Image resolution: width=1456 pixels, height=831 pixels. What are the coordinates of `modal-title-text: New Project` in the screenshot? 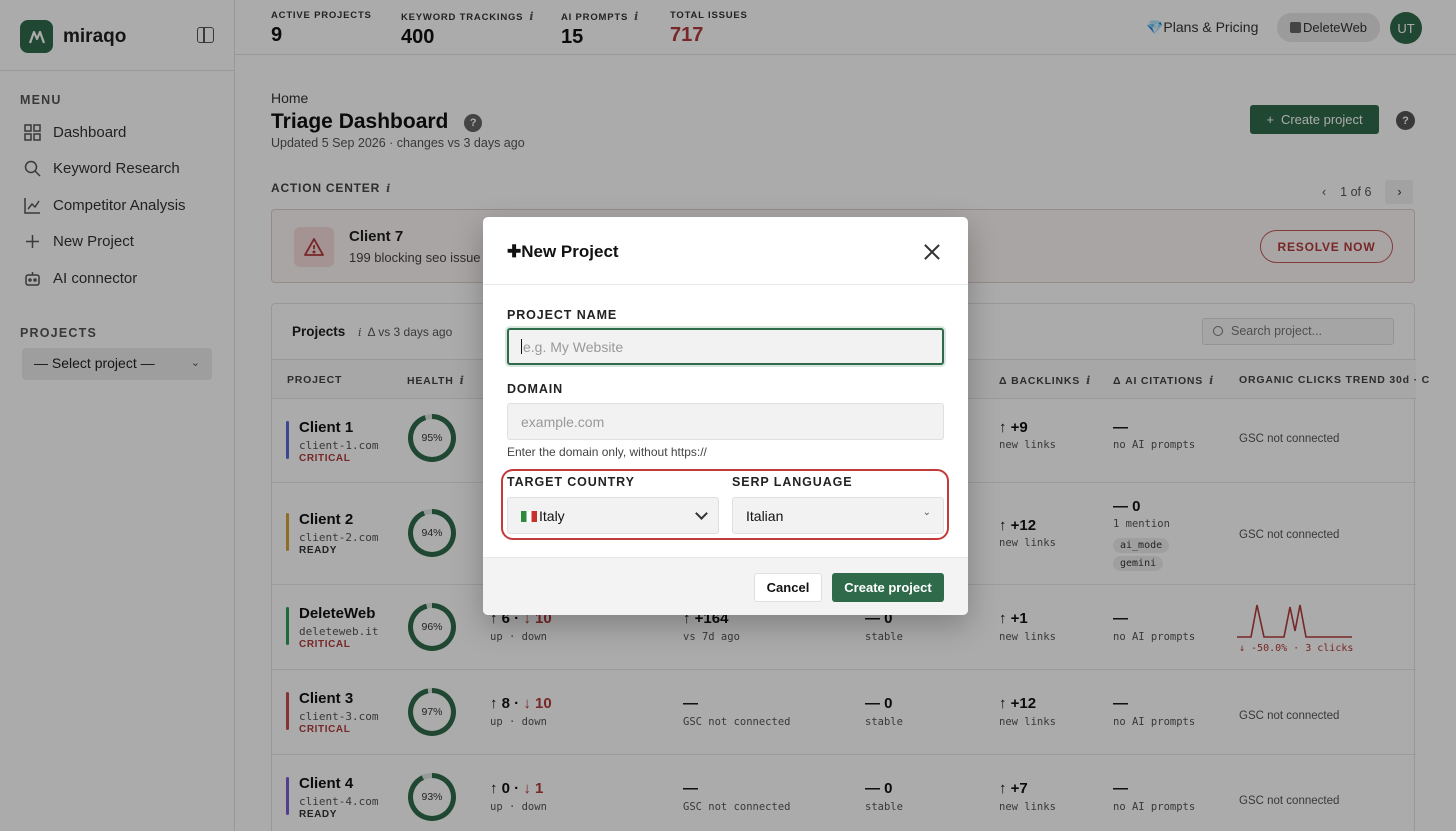 It's located at (570, 251).